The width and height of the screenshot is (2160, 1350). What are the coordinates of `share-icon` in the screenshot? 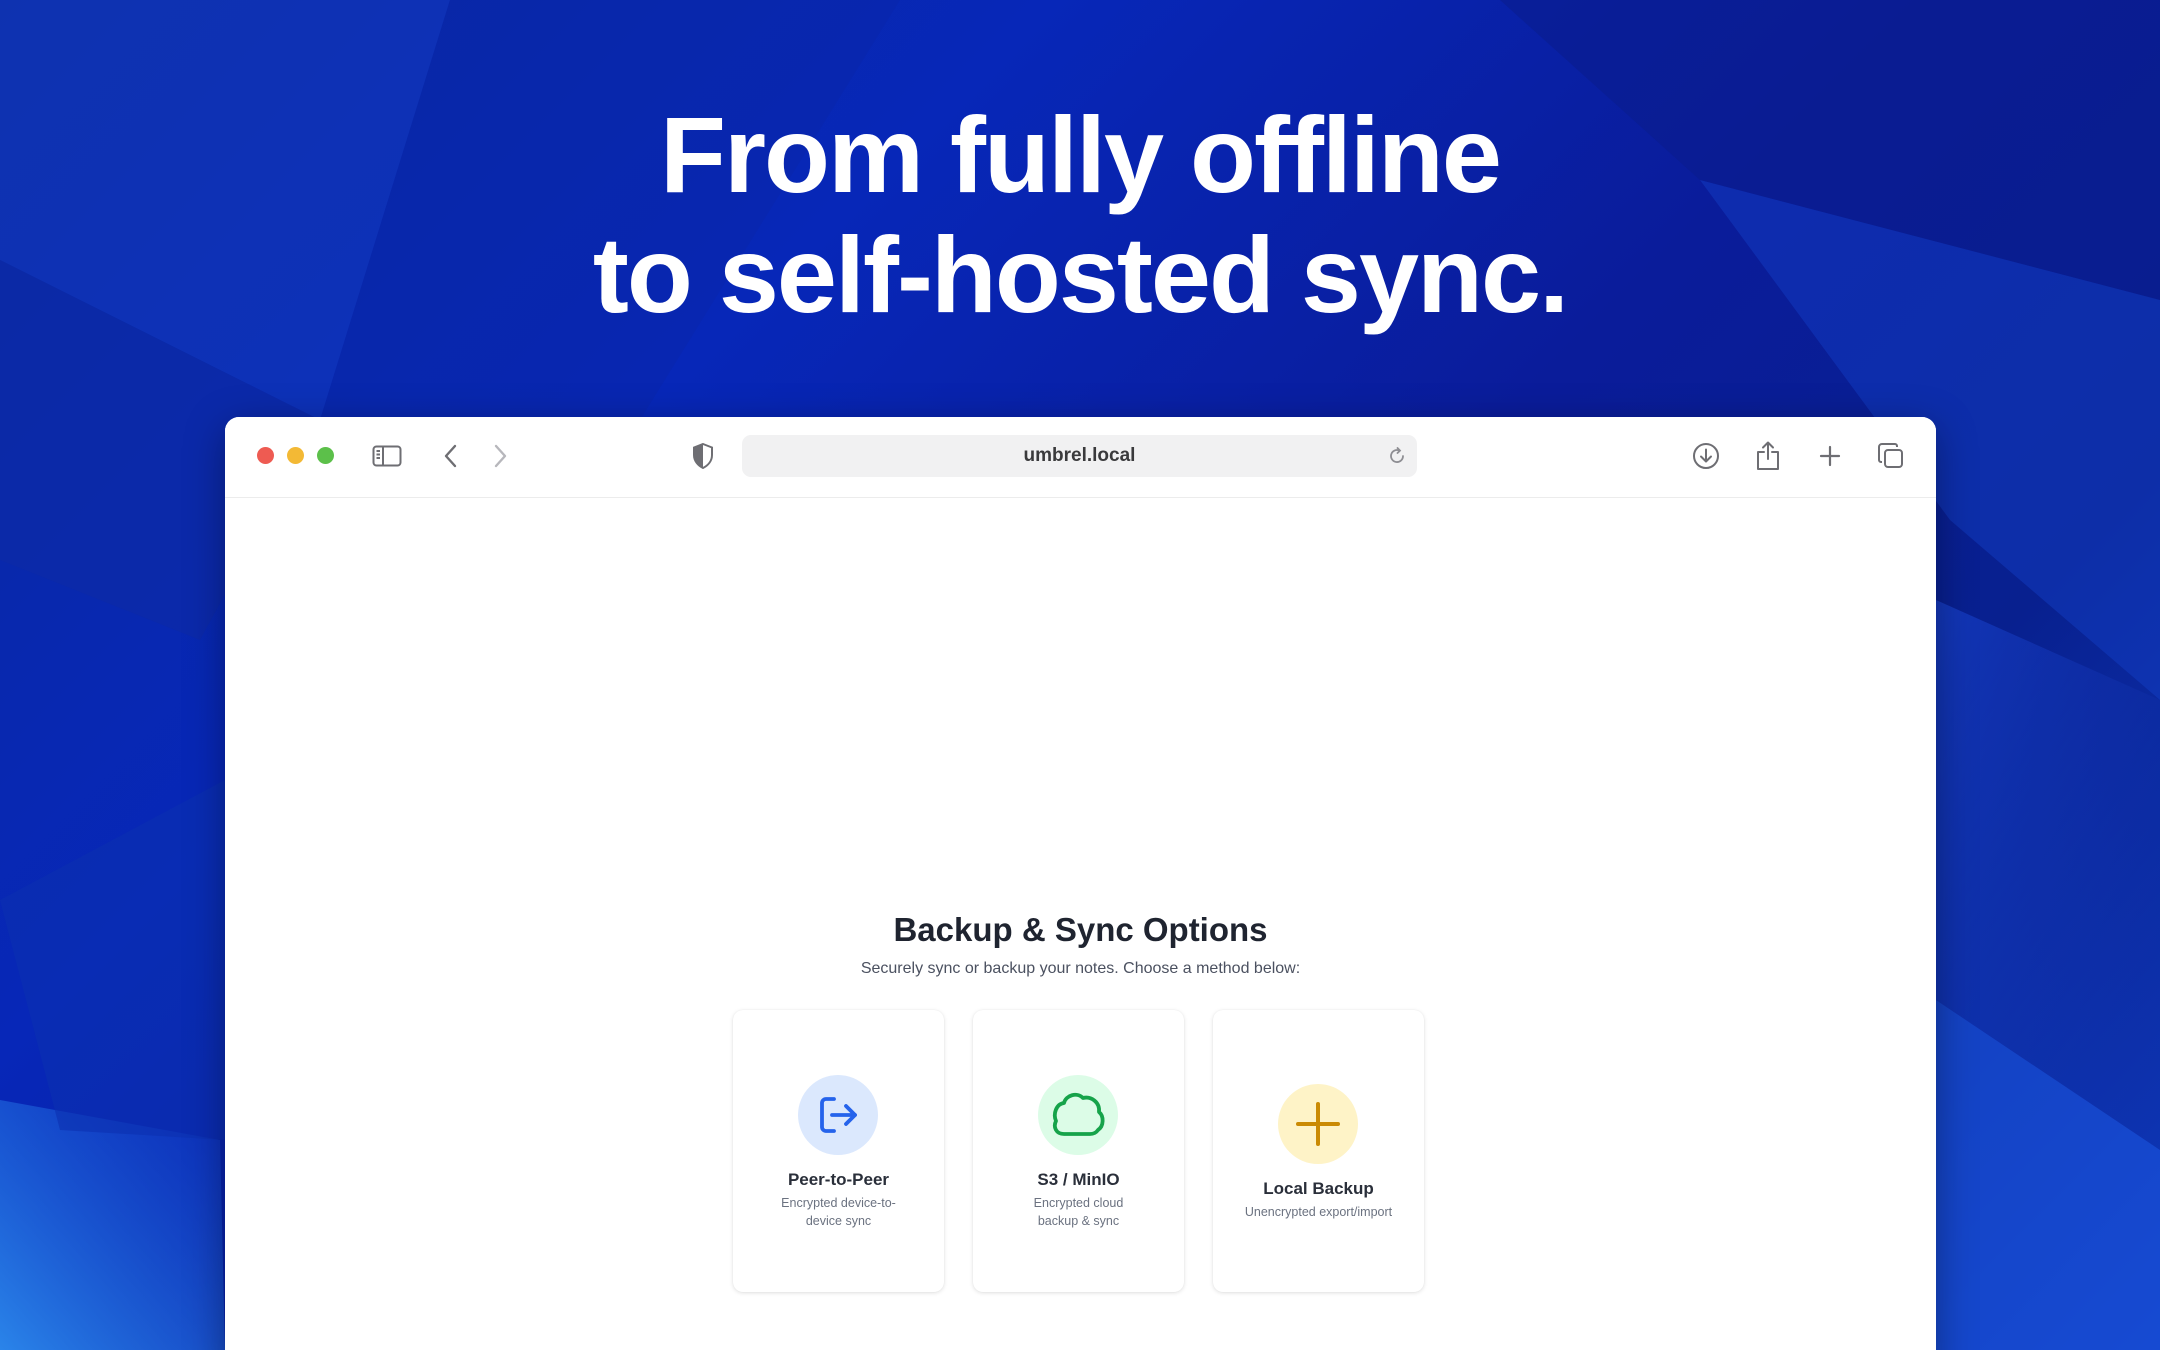 It's located at (1768, 456).